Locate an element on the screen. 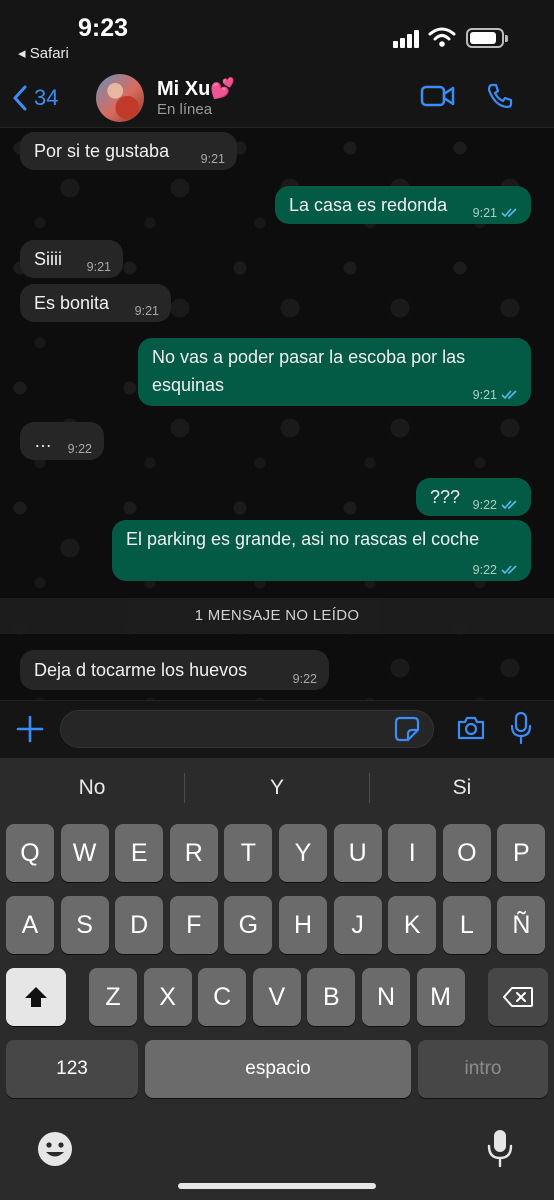 The width and height of the screenshot is (554, 1200). space-key: espacio is located at coordinates (278, 1069).